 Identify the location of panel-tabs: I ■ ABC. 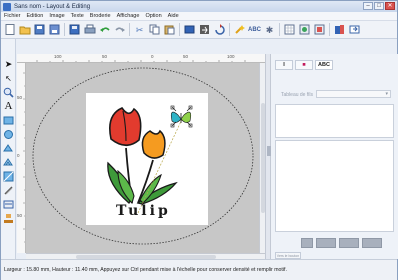
(304, 65).